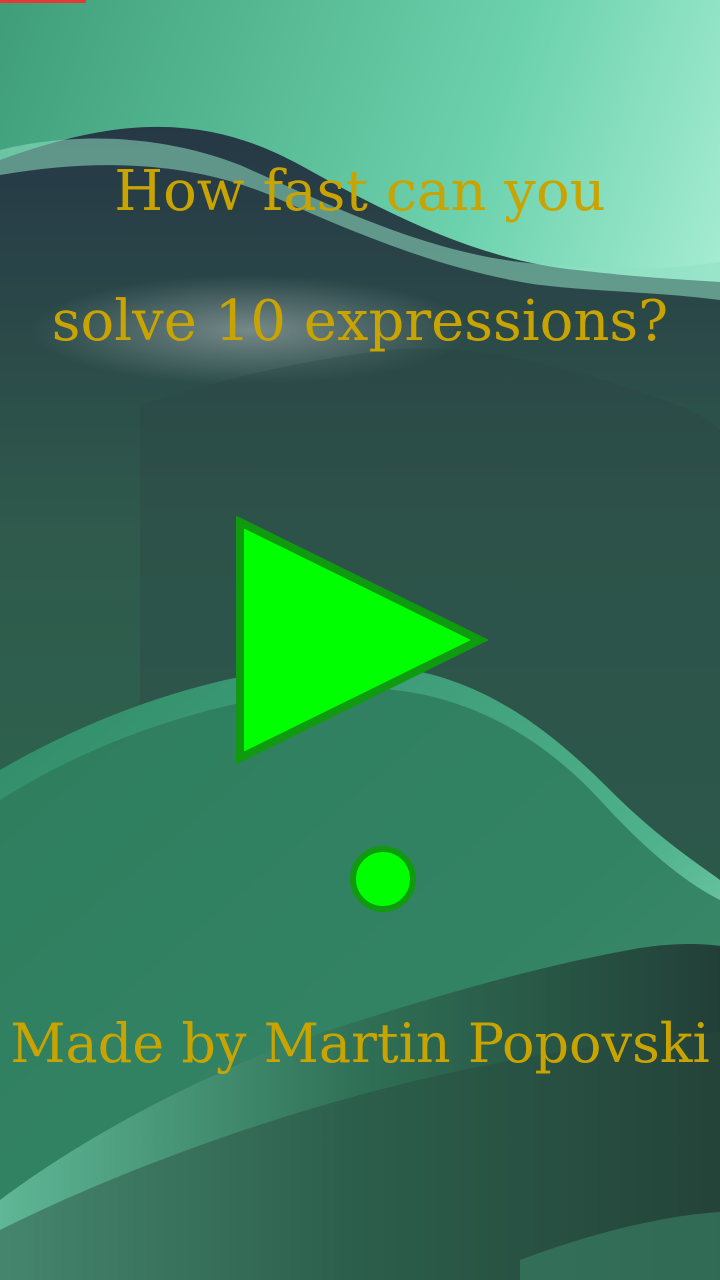 This screenshot has height=1280, width=720. I want to click on title-line-2: solve 10 expressions?, so click(360, 321).